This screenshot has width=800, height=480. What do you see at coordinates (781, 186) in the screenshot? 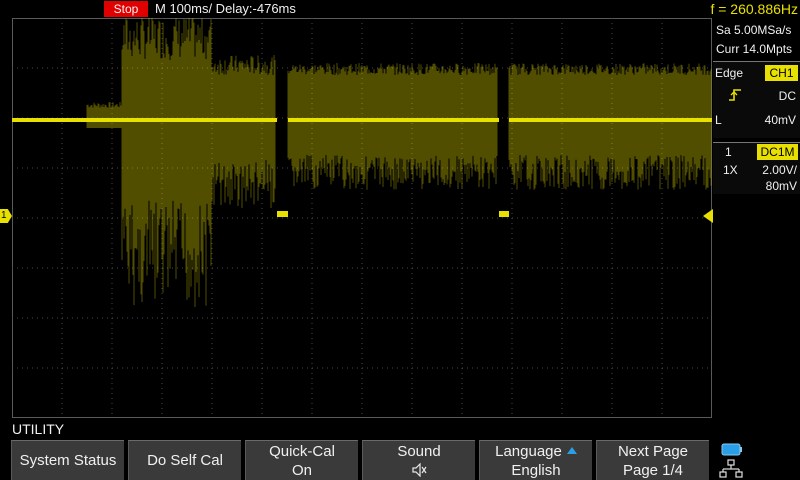
I see `vertical-offset: 80mV` at bounding box center [781, 186].